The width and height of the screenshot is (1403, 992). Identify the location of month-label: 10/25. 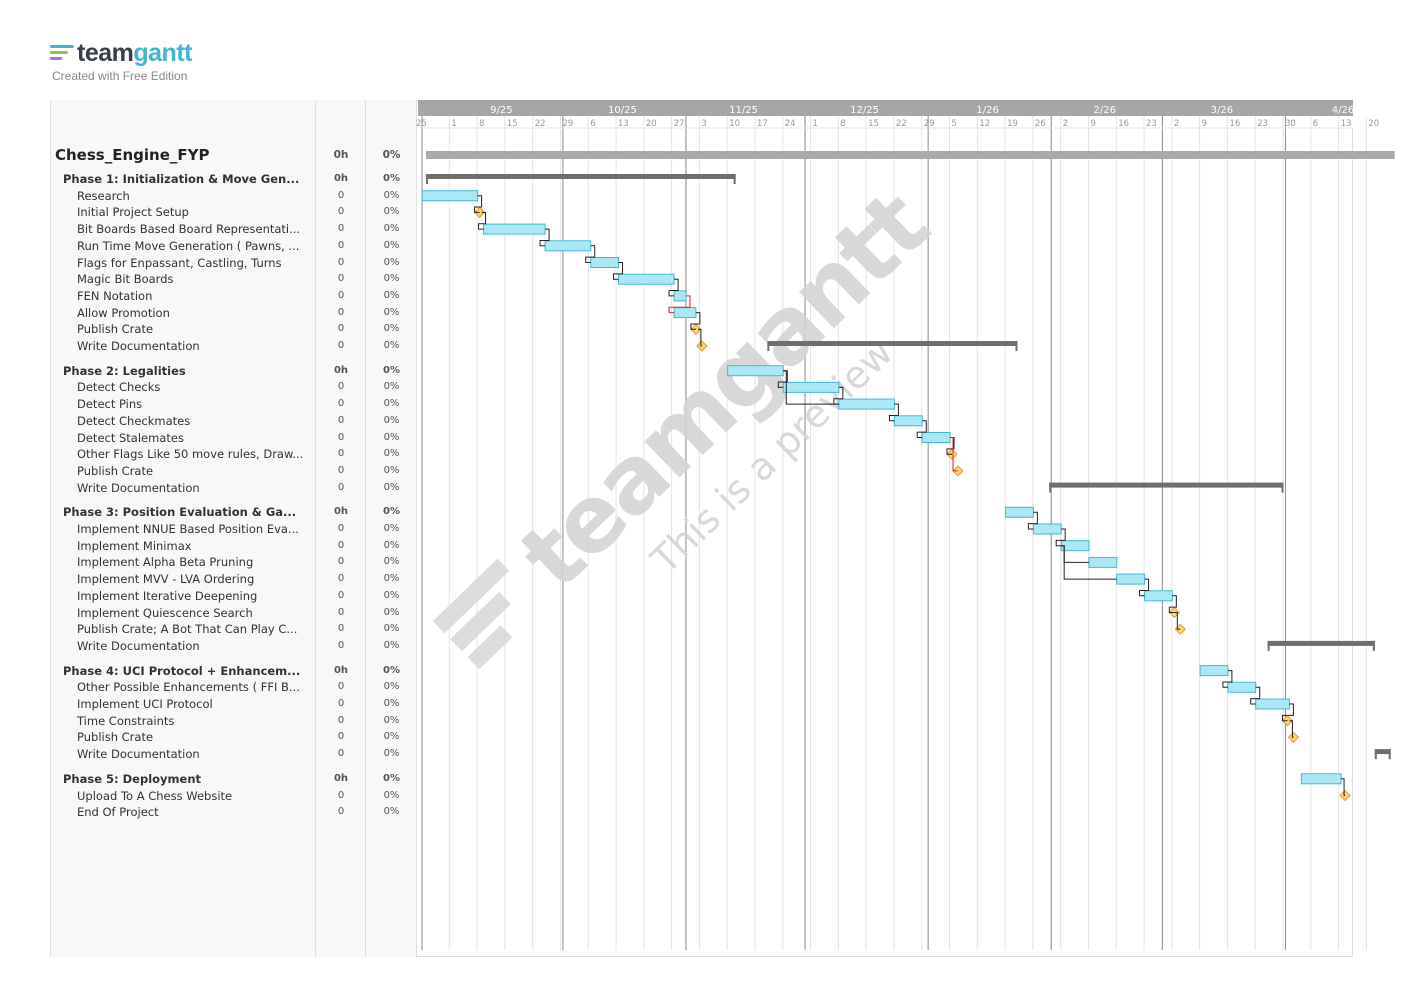
(622, 110).